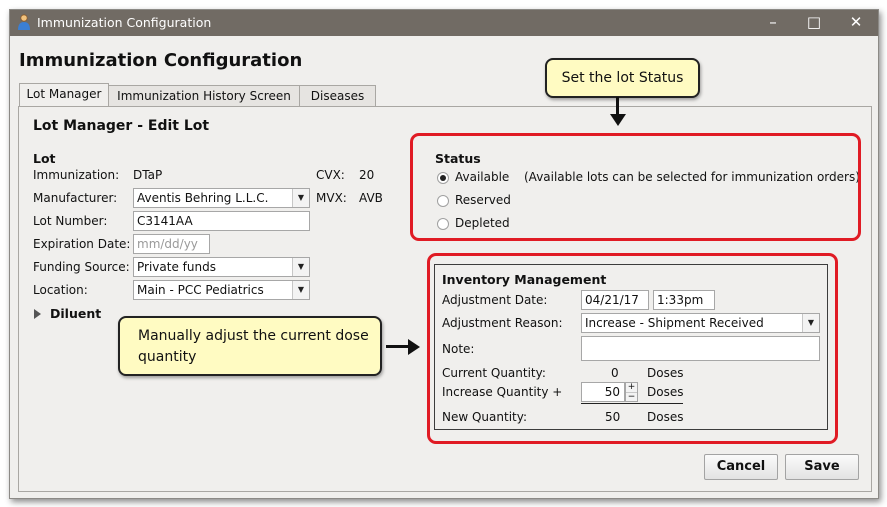 This screenshot has width=887, height=507. Describe the element at coordinates (76, 175) in the screenshot. I see `immunization-label: Immunization:` at that location.